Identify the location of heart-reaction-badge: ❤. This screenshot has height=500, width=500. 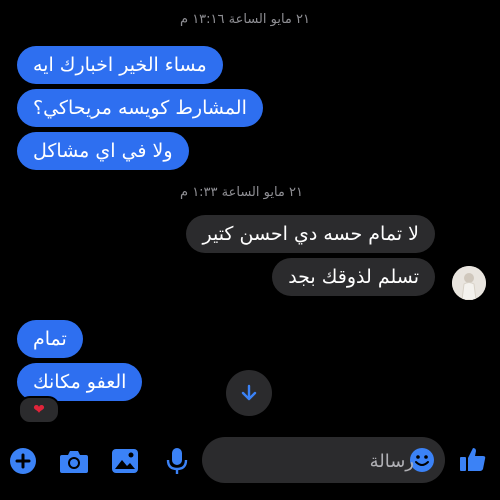
(39, 410).